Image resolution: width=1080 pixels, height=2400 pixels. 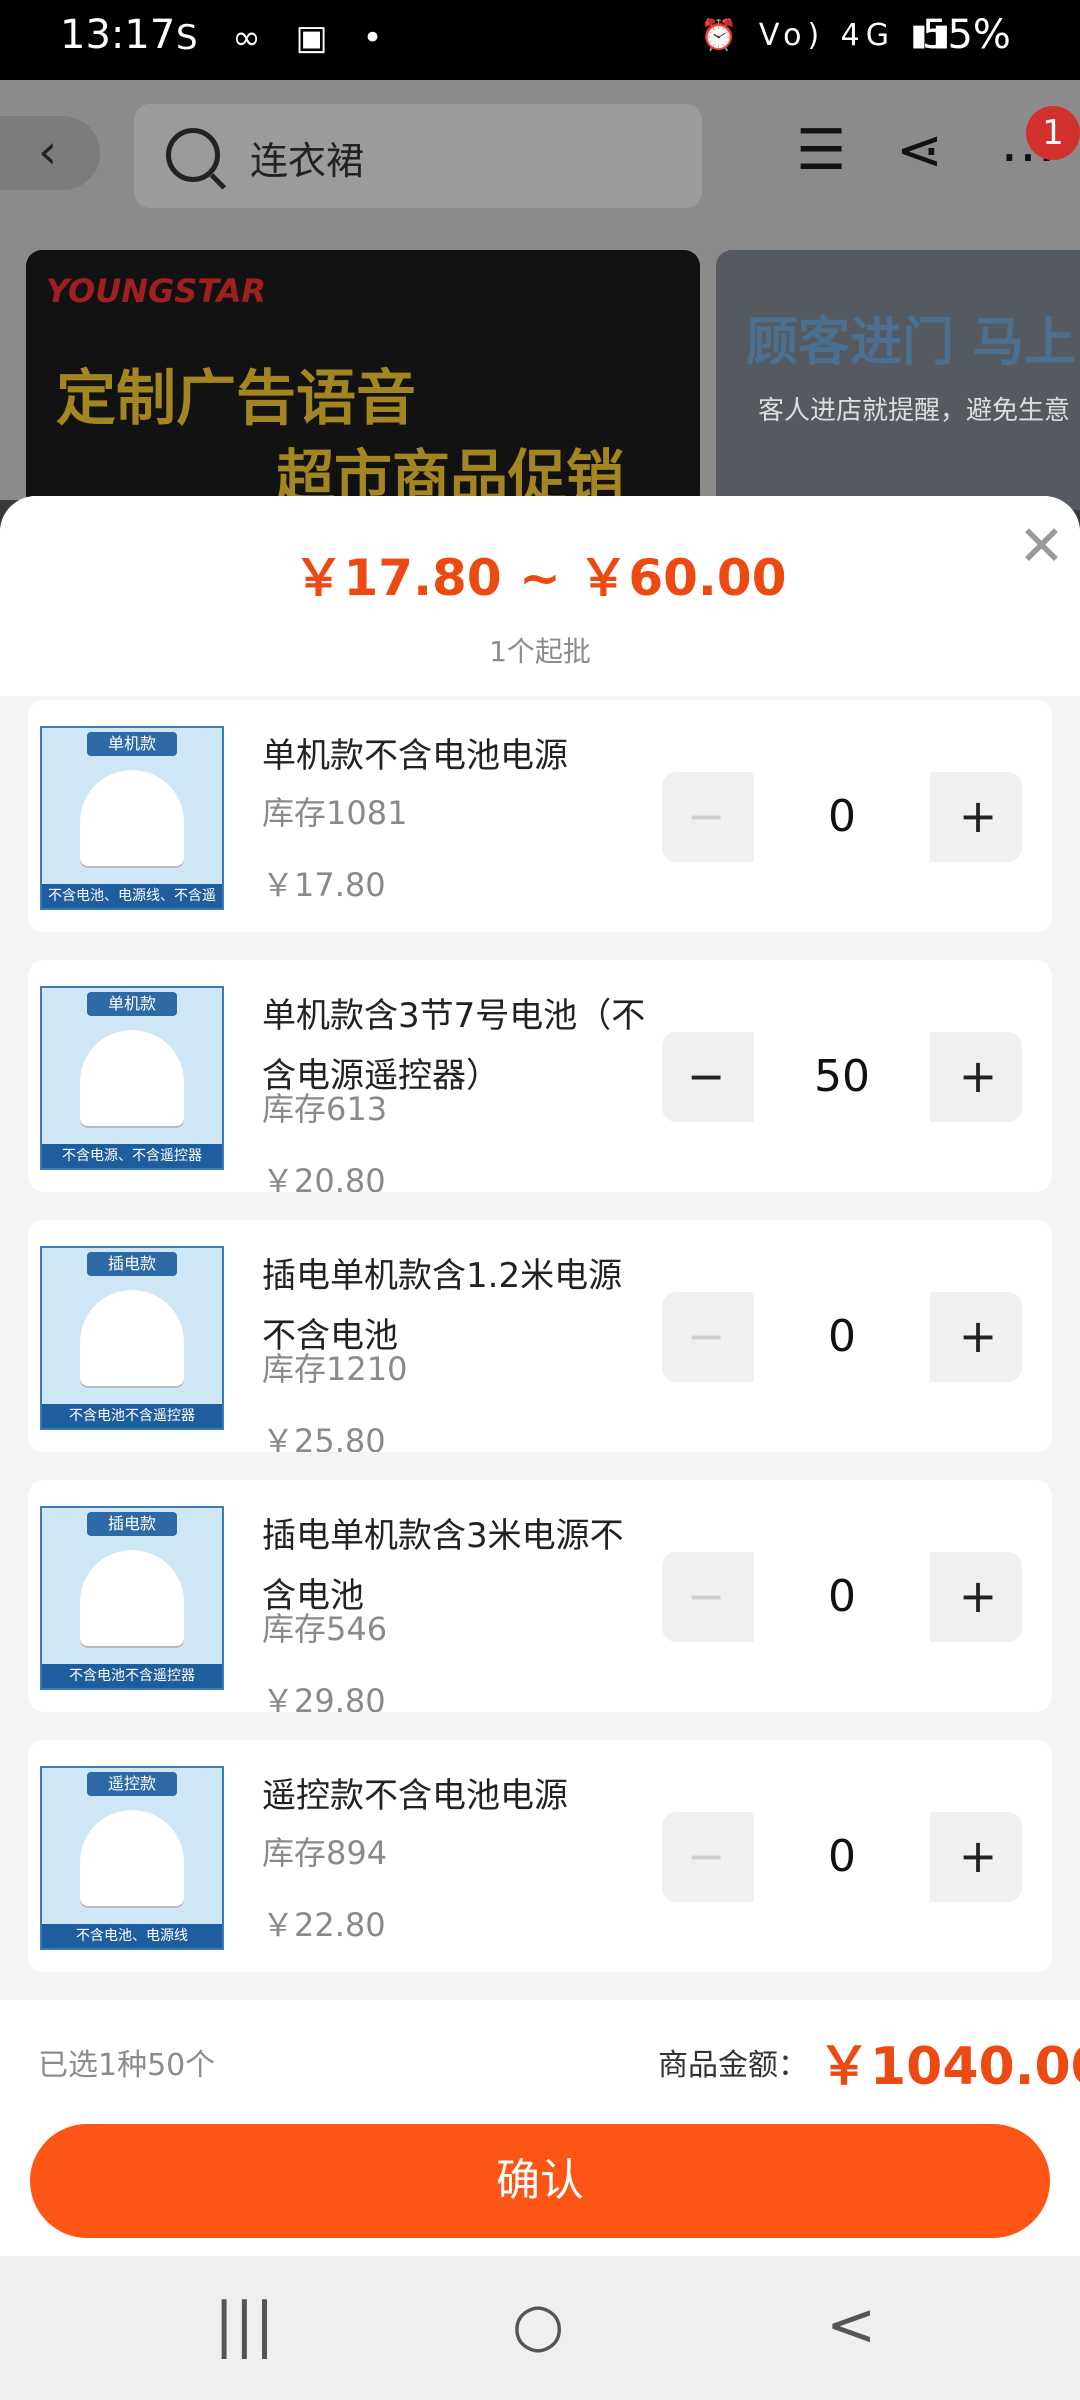 What do you see at coordinates (118, 35) in the screenshot?
I see `clock: 13:17` at bounding box center [118, 35].